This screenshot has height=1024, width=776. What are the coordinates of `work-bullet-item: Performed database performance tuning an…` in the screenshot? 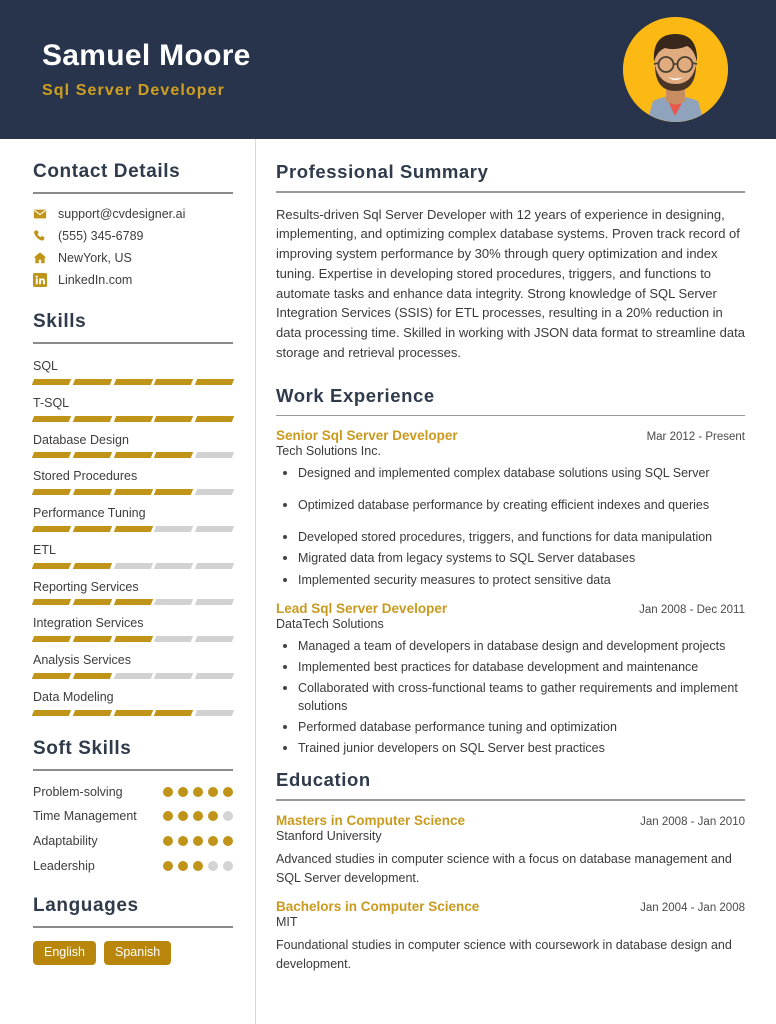 It's located at (510, 727).